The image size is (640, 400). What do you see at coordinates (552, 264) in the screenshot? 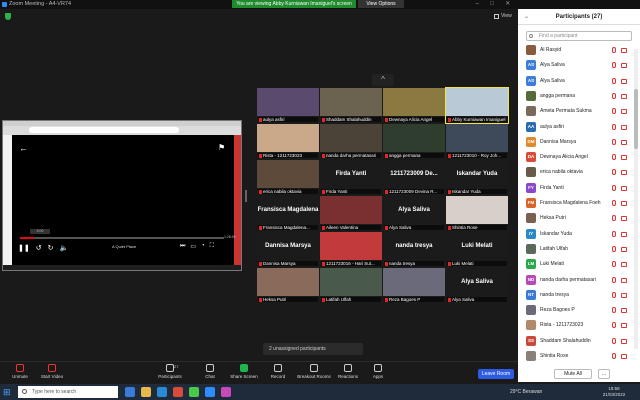
I see `participant-list-name: Luki Melati` at bounding box center [552, 264].